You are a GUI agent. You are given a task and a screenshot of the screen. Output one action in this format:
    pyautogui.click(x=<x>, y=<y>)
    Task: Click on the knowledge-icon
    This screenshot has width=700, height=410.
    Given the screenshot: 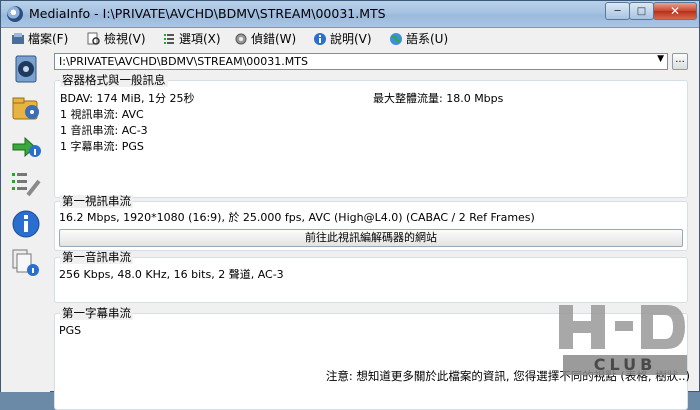 What is the action you would take?
    pyautogui.click(x=26, y=263)
    